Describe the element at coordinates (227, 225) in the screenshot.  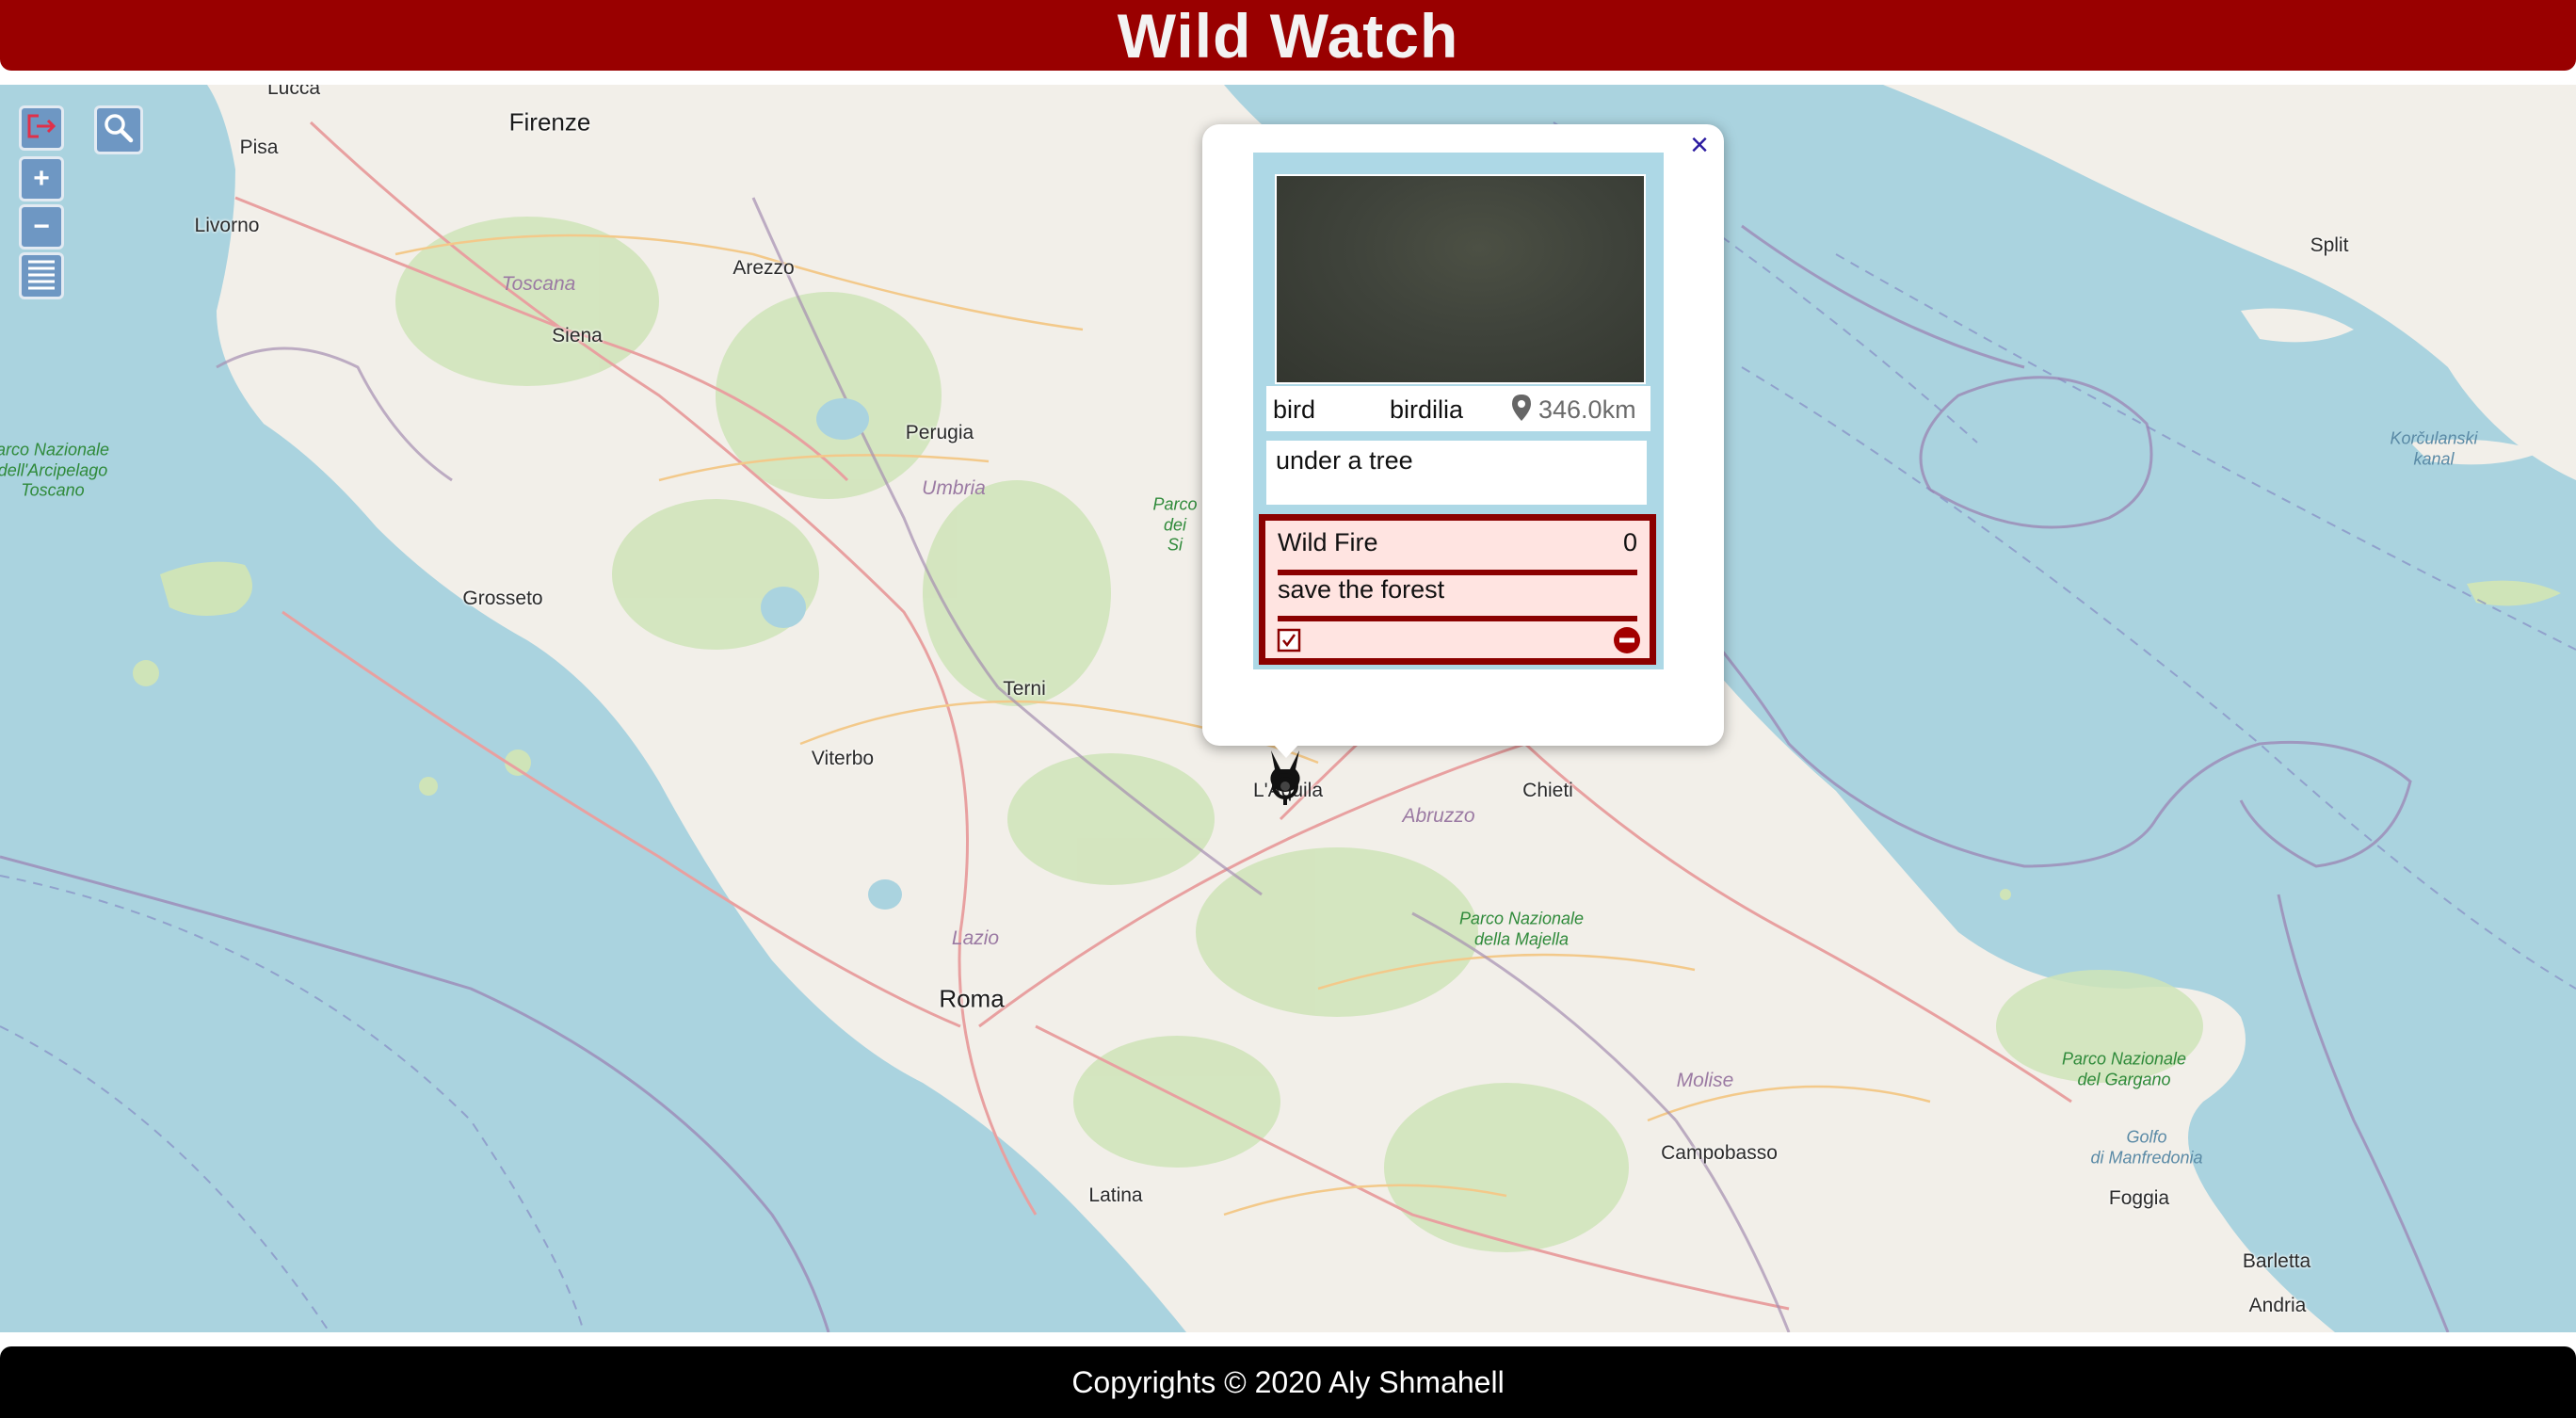
I see `place-livorno: Livorno` at that location.